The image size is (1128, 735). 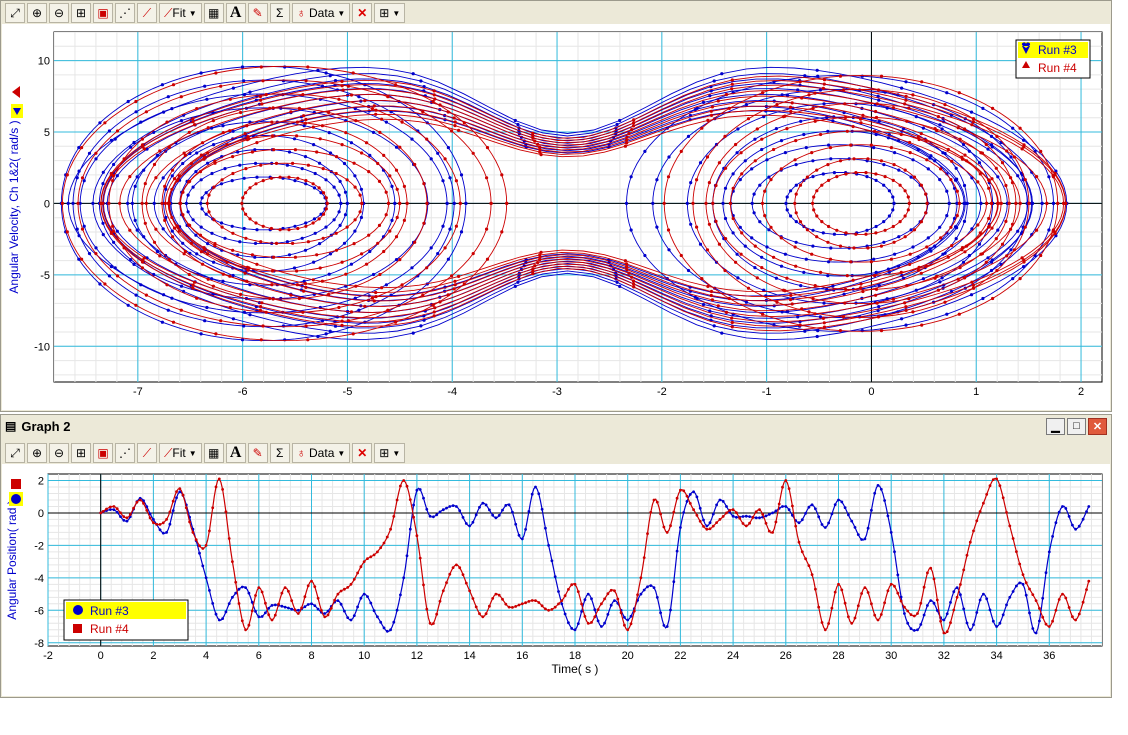 What do you see at coordinates (206, 656) in the screenshot?
I see `x-tick-label: 4` at bounding box center [206, 656].